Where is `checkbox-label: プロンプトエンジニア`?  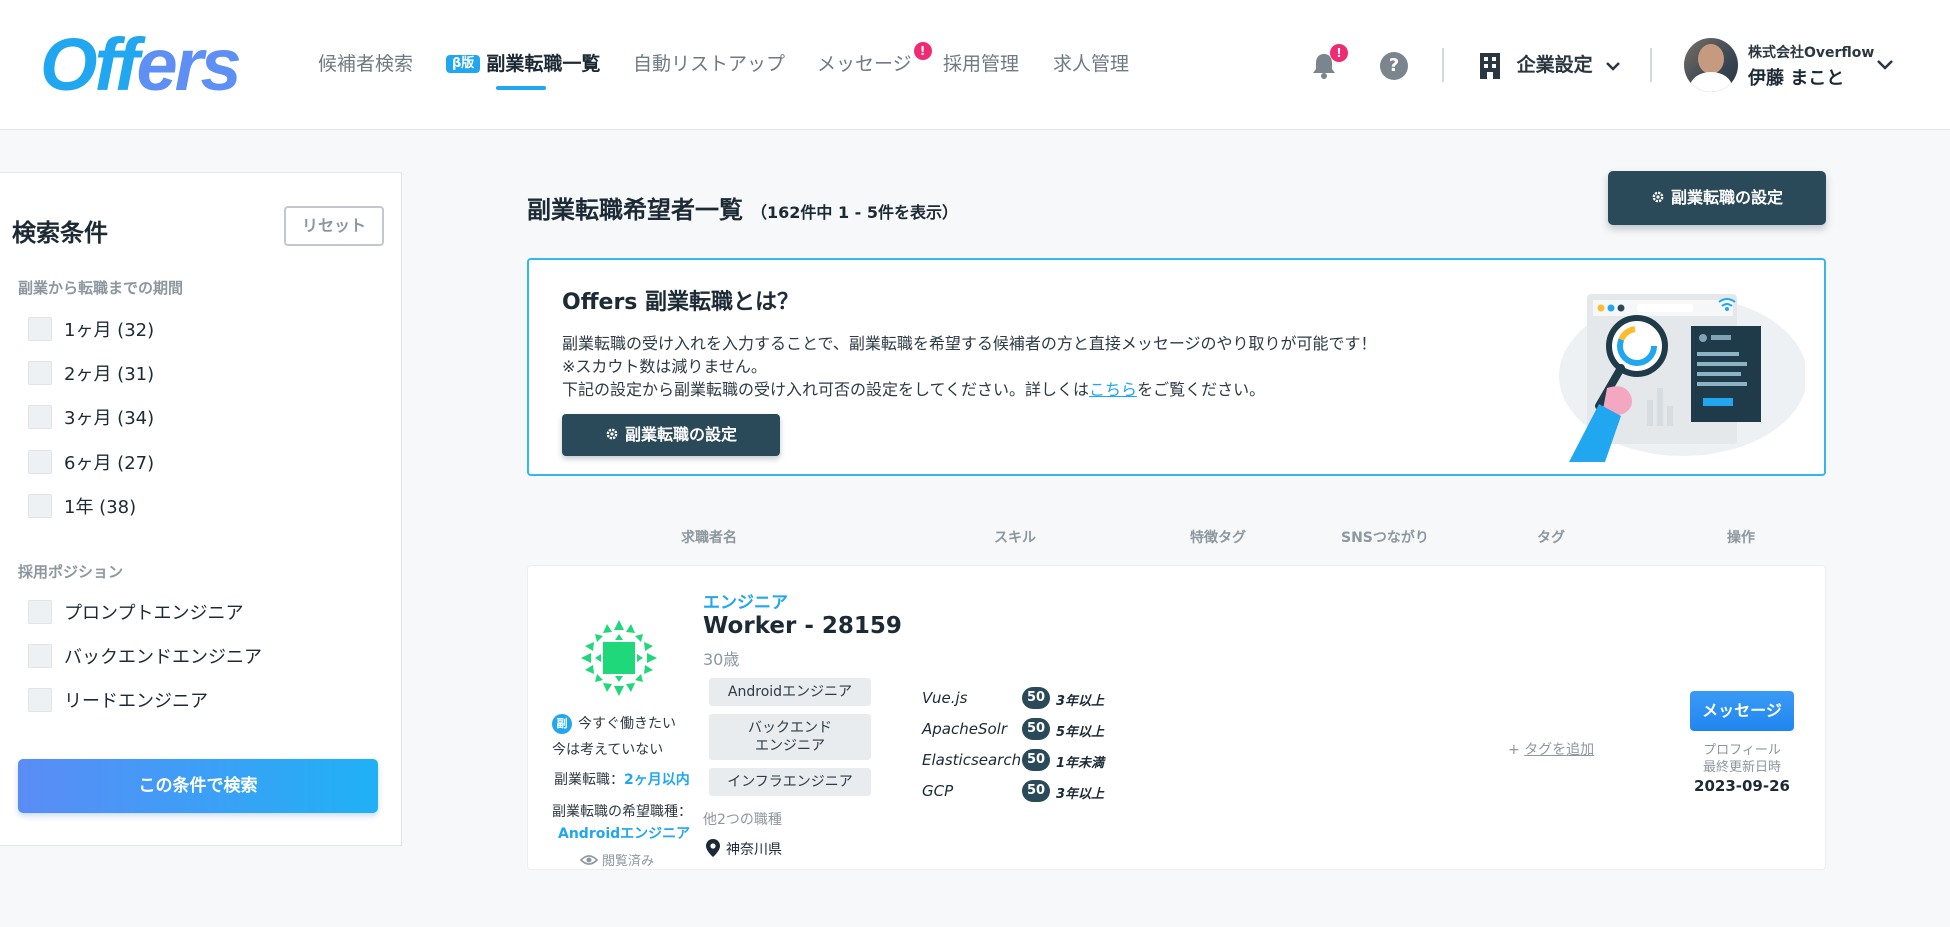
checkbox-label: プロンプトエンジニア is located at coordinates (154, 613).